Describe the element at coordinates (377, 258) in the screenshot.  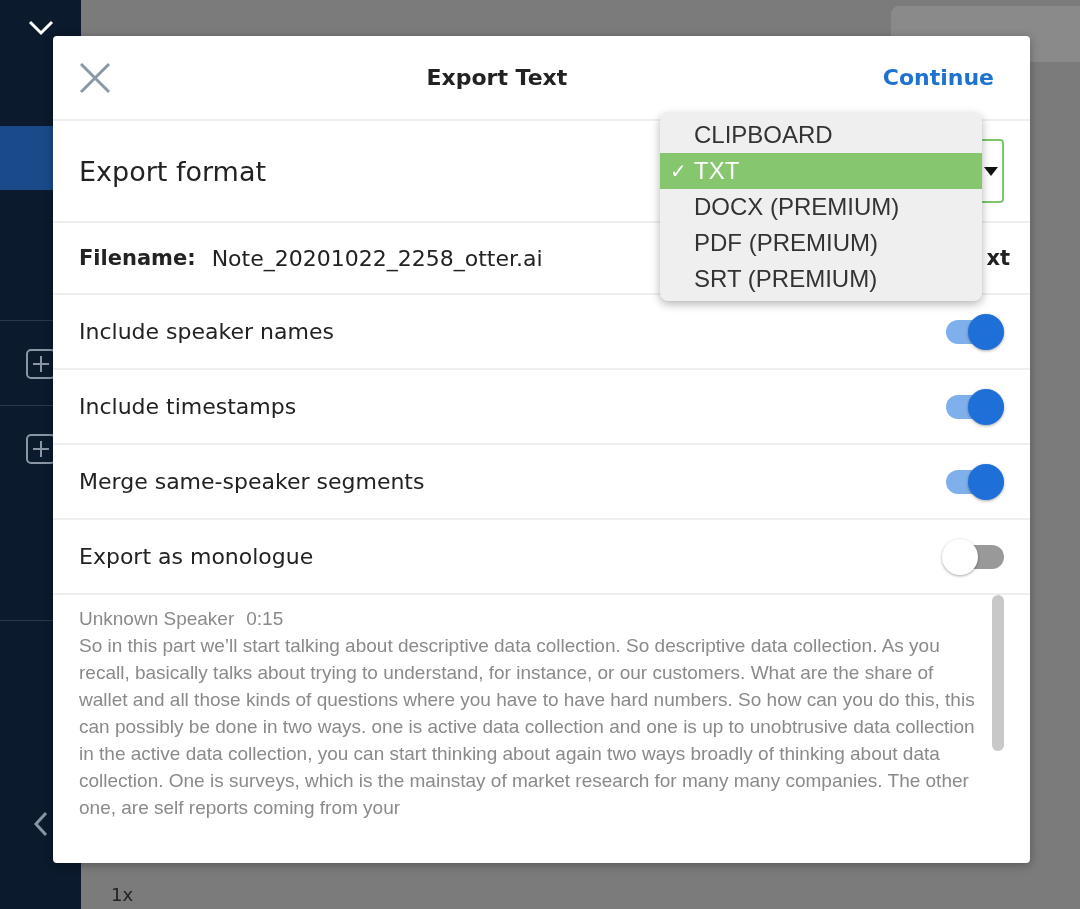
I see `filename-value: Note_20201022_2258_otter.ai` at that location.